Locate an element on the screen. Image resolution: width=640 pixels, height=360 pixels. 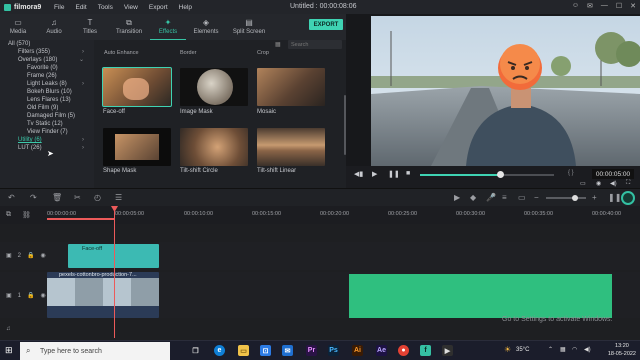
mixer-icon: ≡ is located at coordinates (504, 197).